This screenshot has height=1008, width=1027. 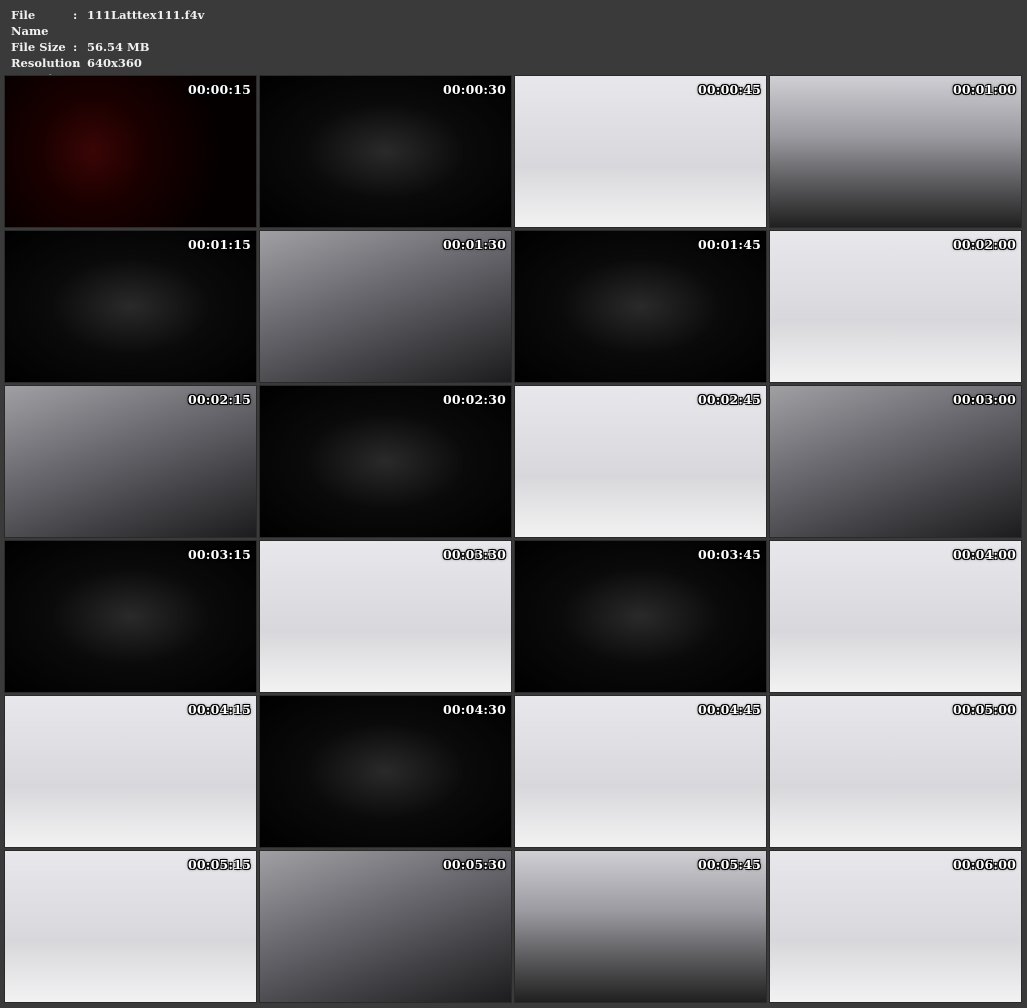 What do you see at coordinates (474, 554) in the screenshot?
I see `timestamp-label: 00:03:30` at bounding box center [474, 554].